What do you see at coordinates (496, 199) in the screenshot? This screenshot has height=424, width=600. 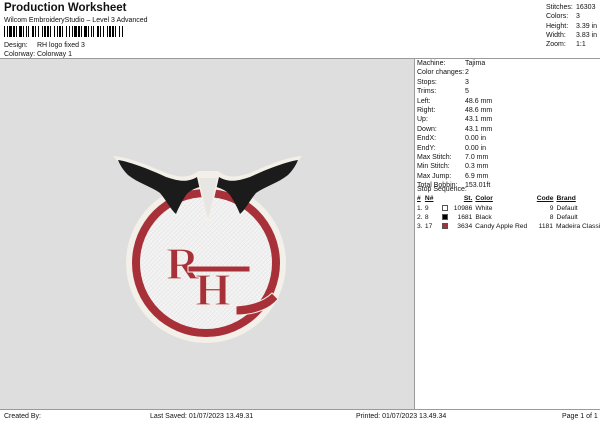 I see `table-header-row: # N# St. Color Code Brand` at bounding box center [496, 199].